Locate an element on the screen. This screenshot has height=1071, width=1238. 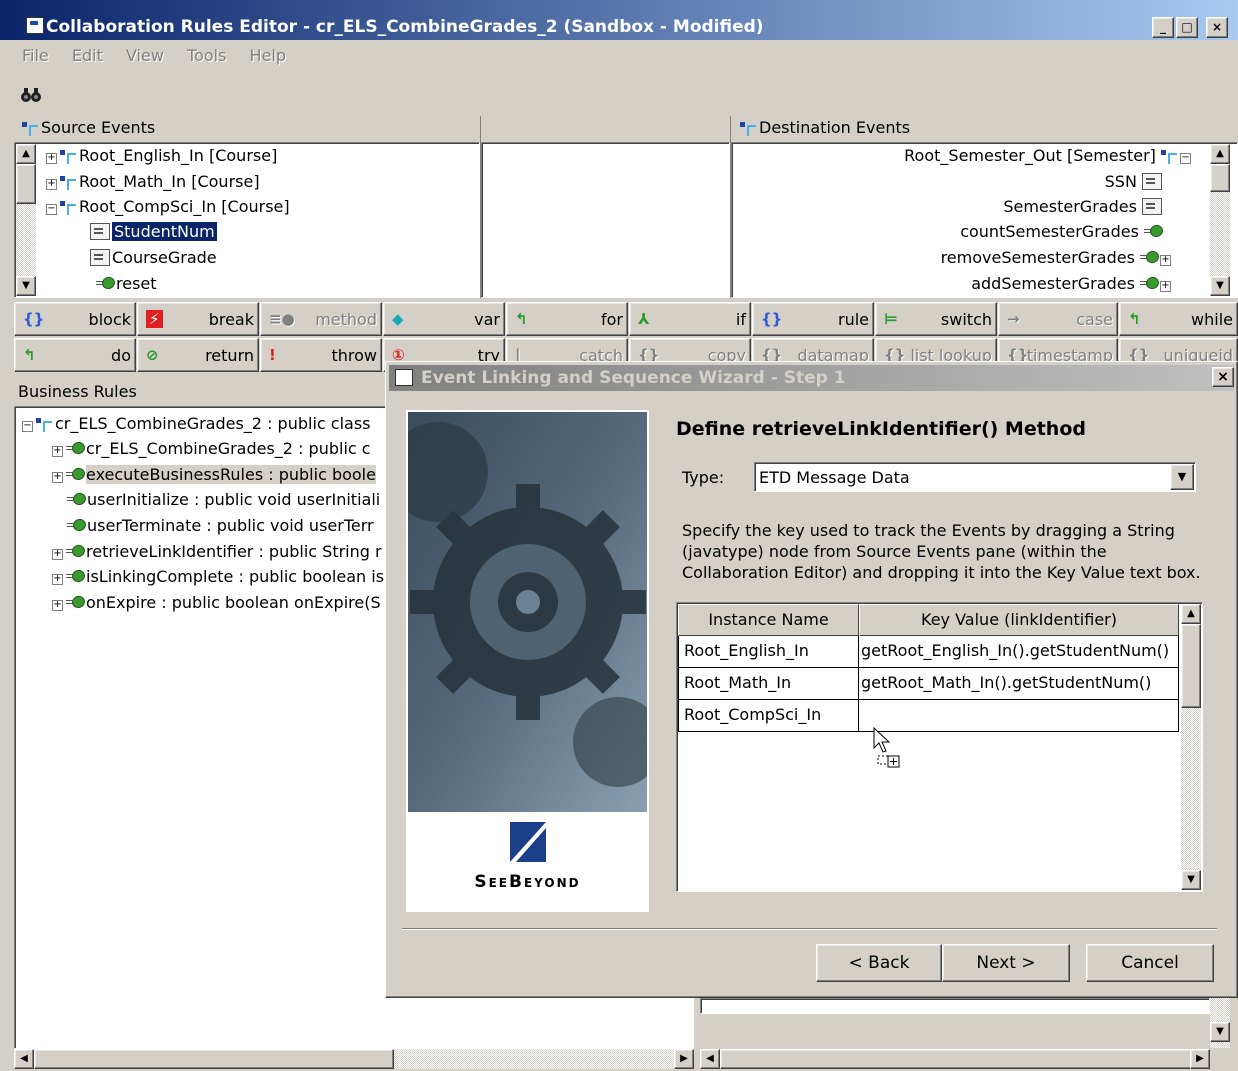
tree-item: + onExpire : public boolean onExpire(S is located at coordinates (216, 602).